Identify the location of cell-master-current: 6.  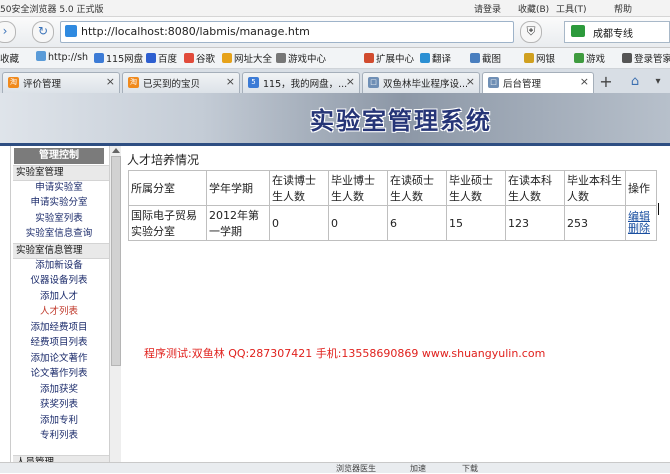
(417, 223).